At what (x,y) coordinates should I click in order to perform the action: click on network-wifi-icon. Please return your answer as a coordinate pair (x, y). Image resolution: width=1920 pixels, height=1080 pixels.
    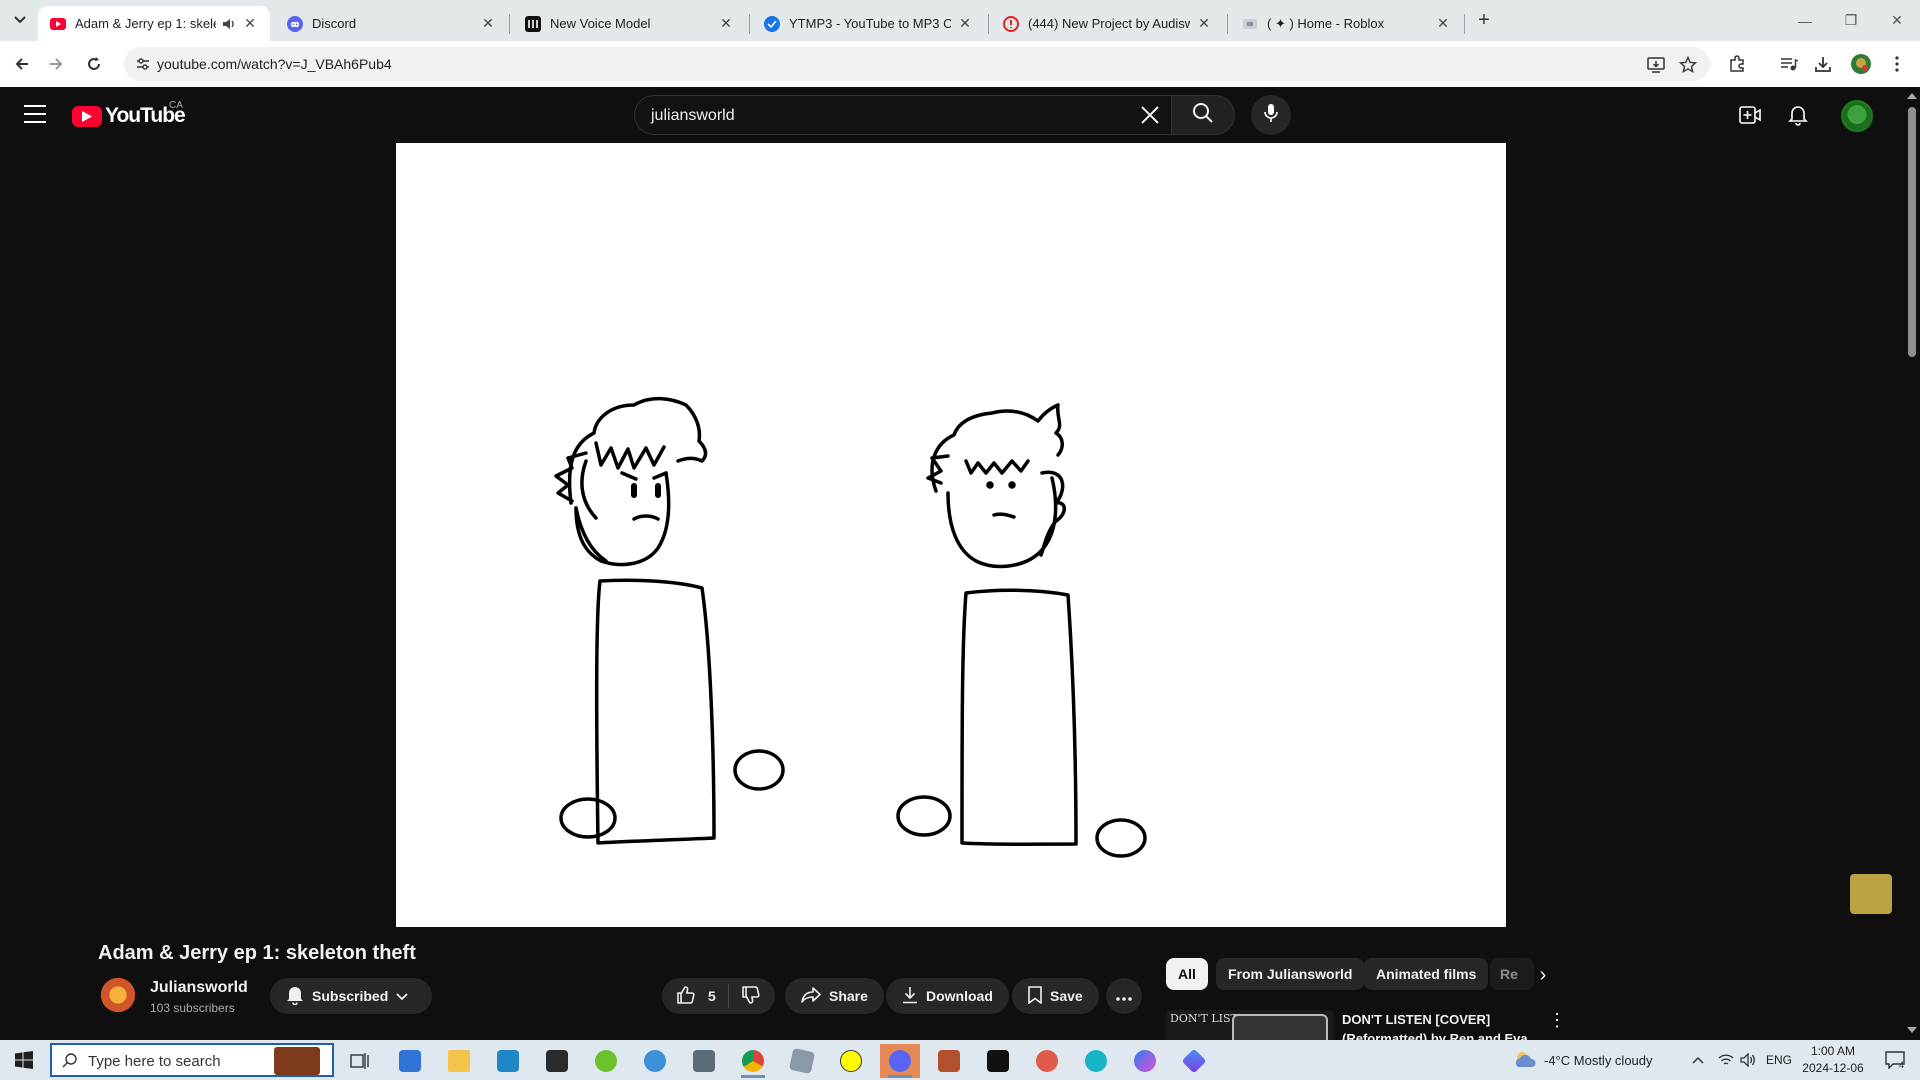
    Looking at the image, I should click on (1726, 1060).